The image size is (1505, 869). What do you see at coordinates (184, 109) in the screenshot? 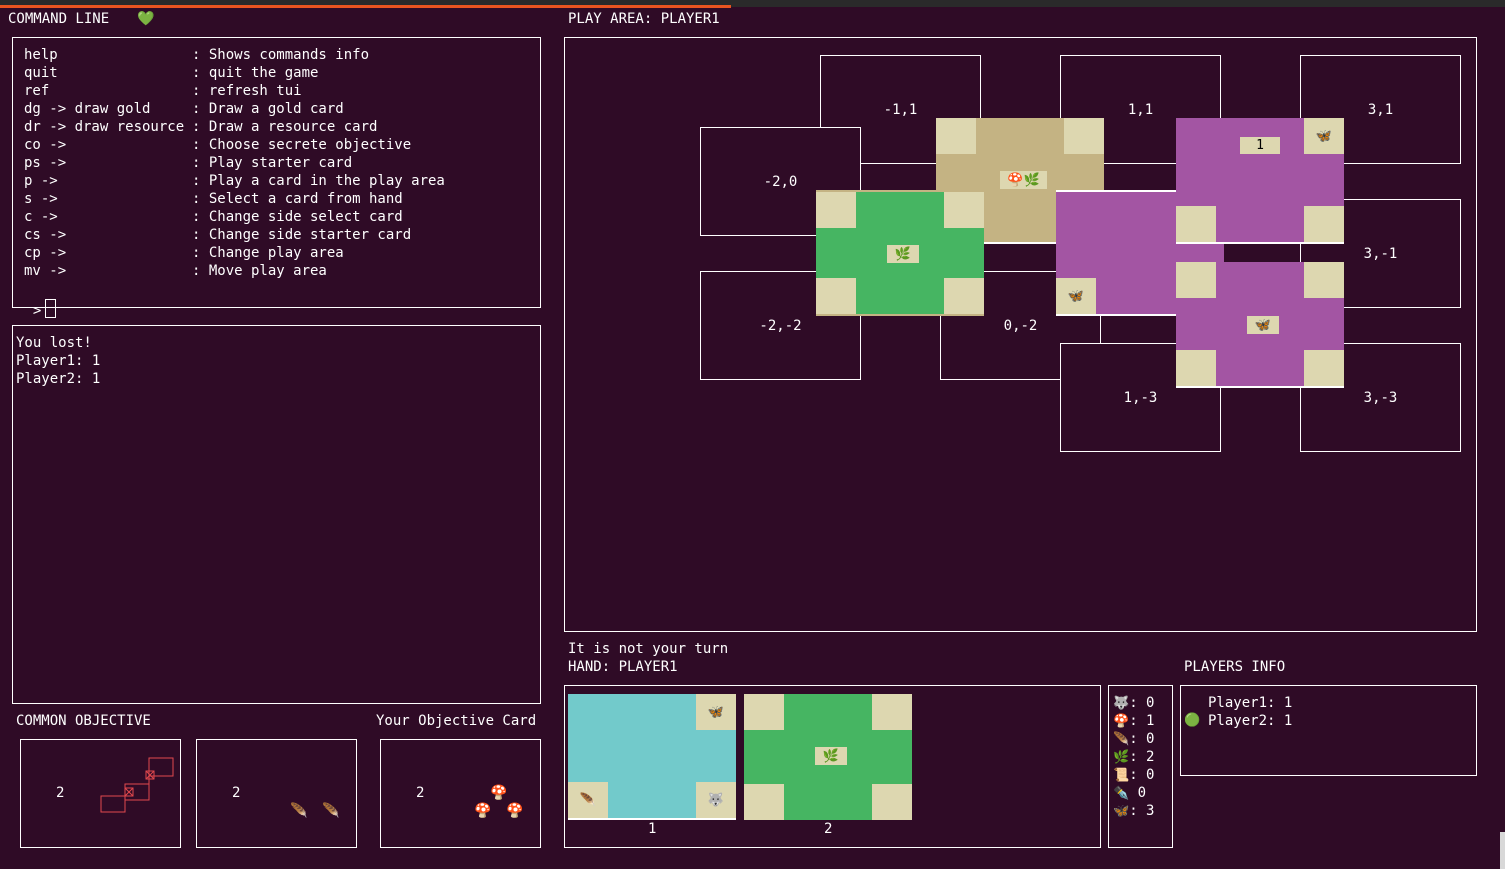
I see `command-row: dg -> draw gold : Draw a gold card` at bounding box center [184, 109].